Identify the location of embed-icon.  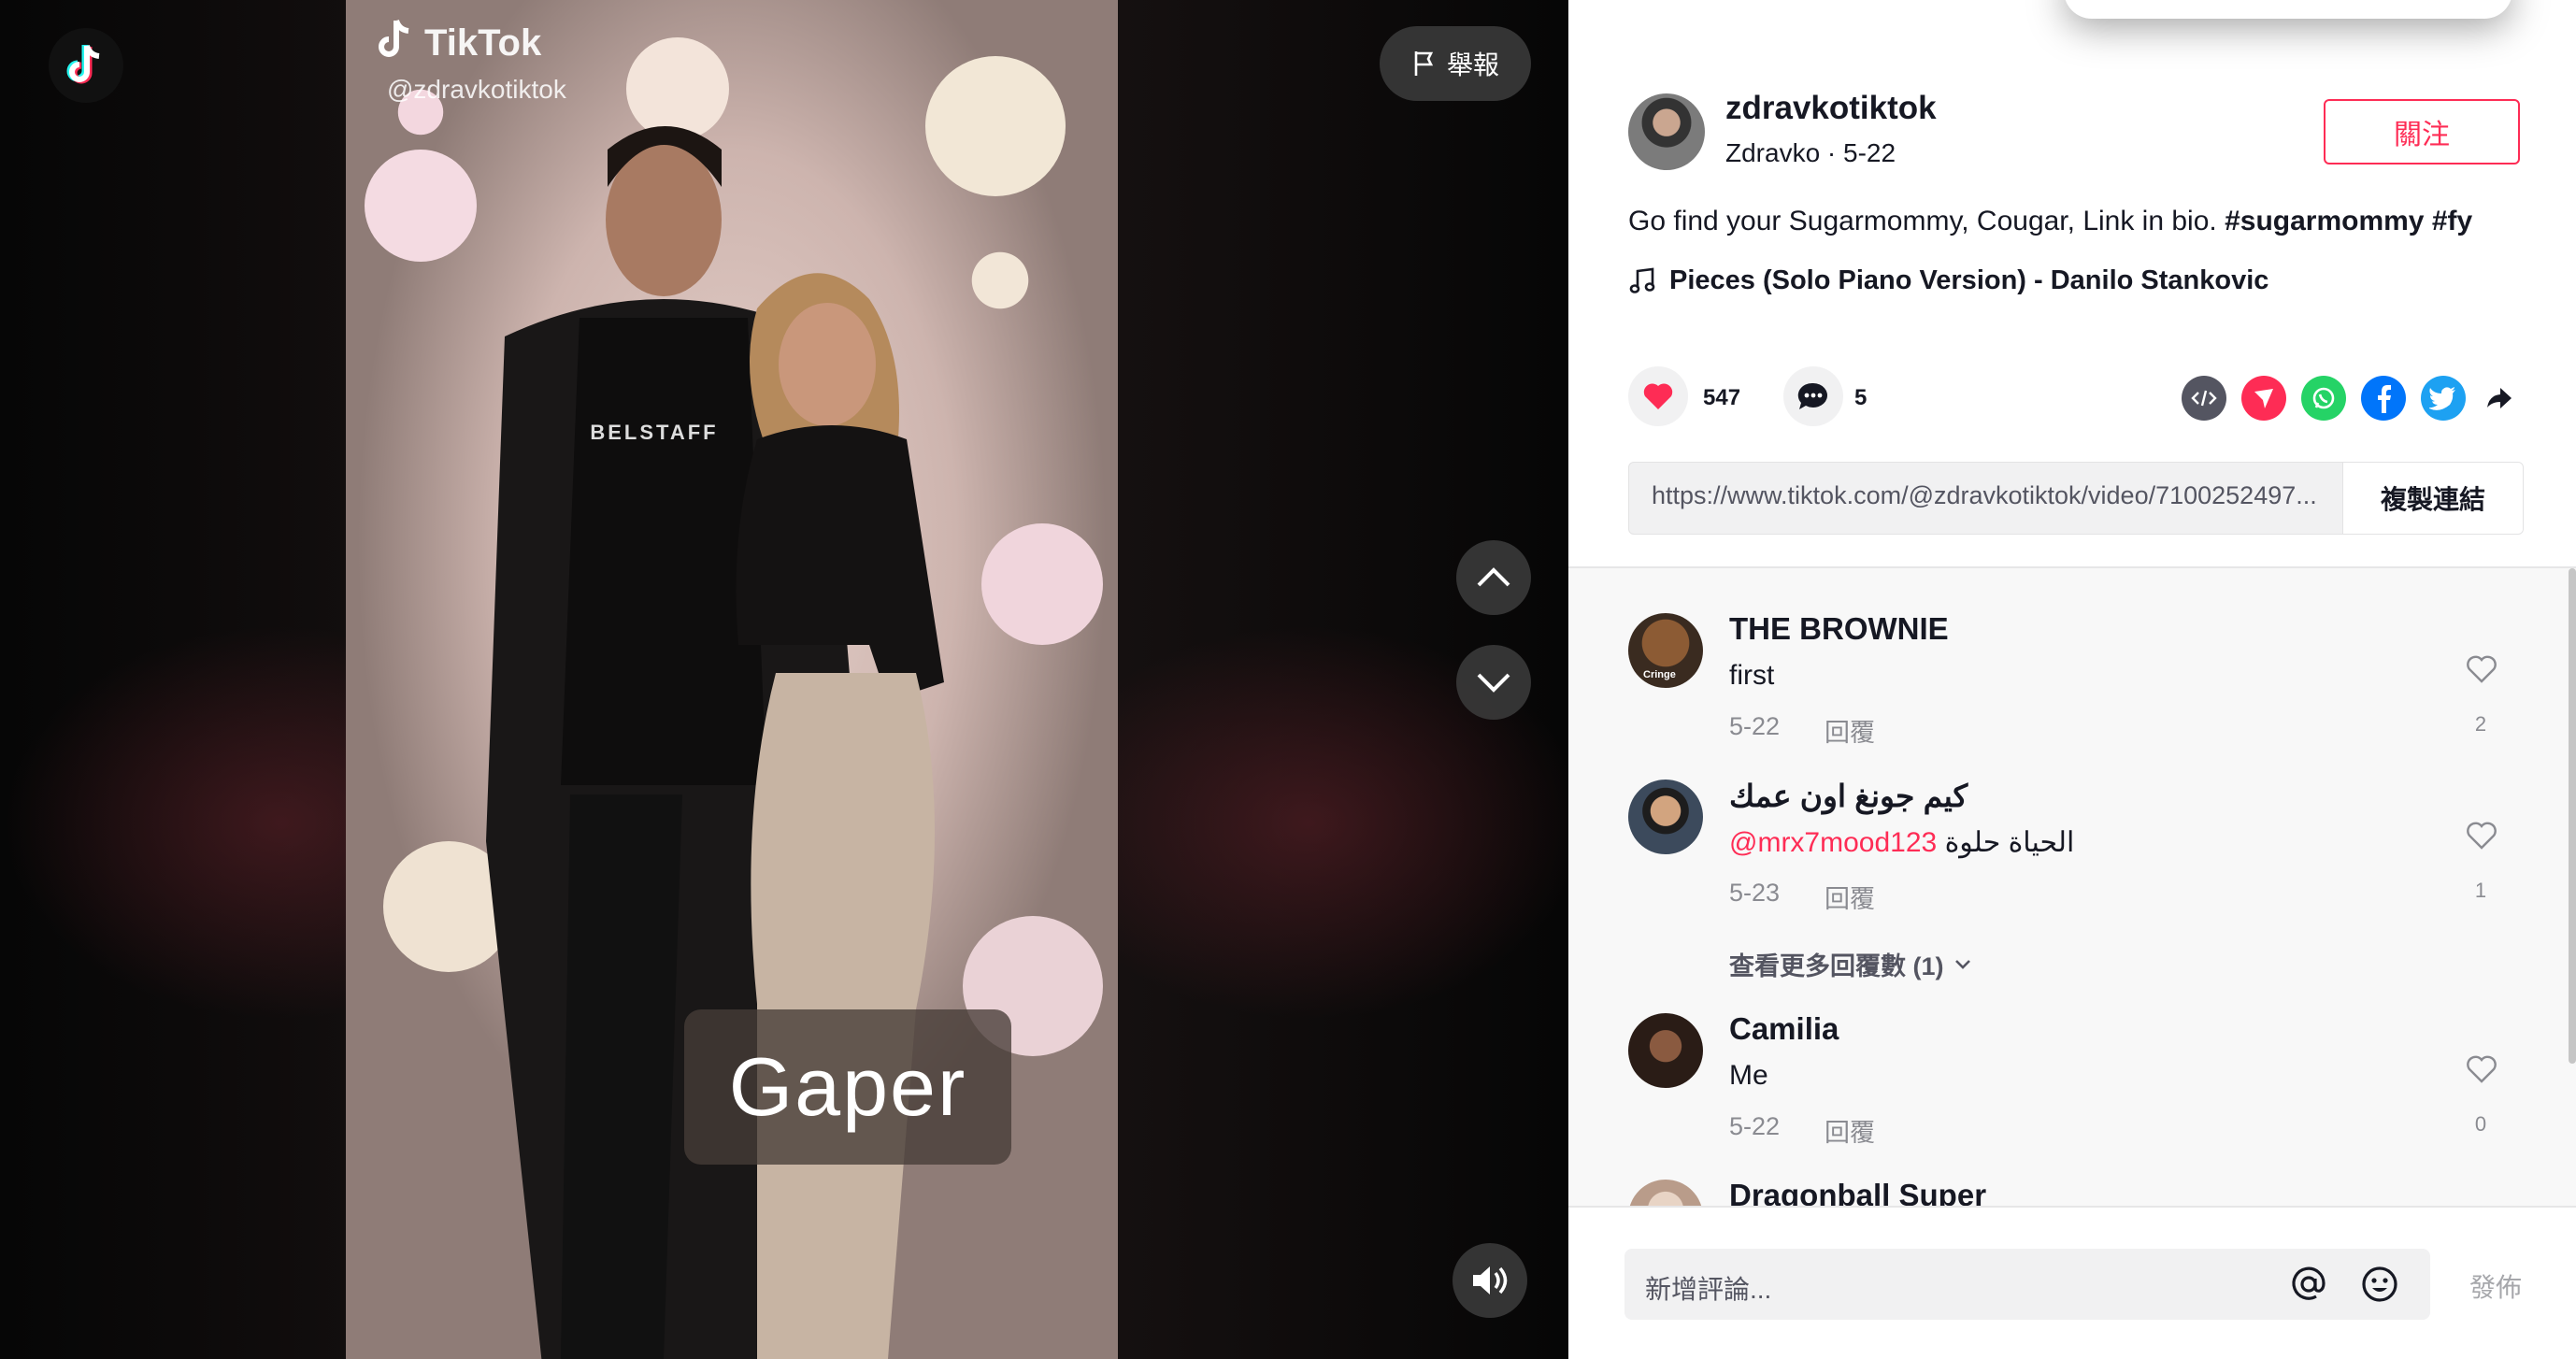
(2204, 398).